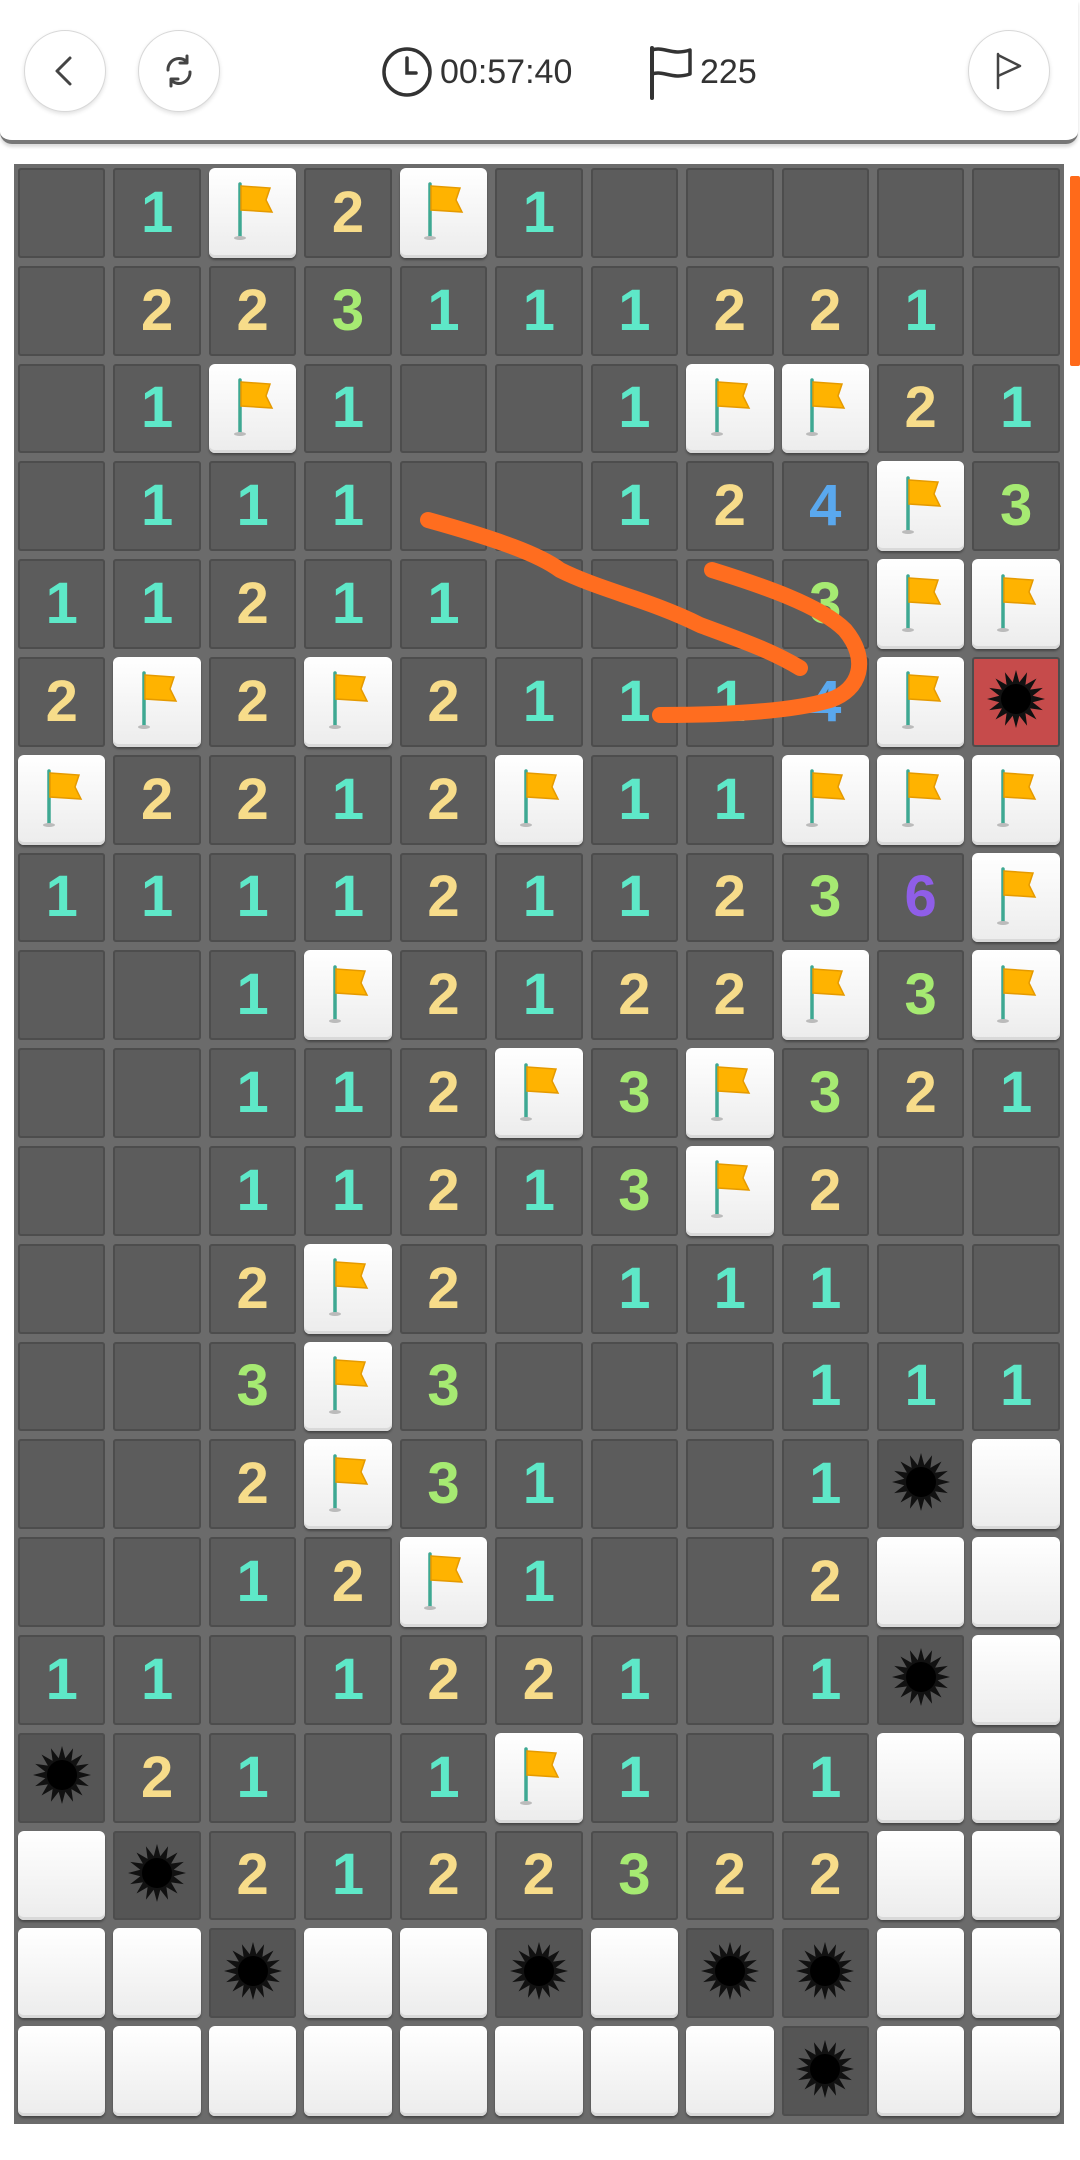 This screenshot has width=1080, height=2160. Describe the element at coordinates (1075, 271) in the screenshot. I see `scrollbar` at that location.